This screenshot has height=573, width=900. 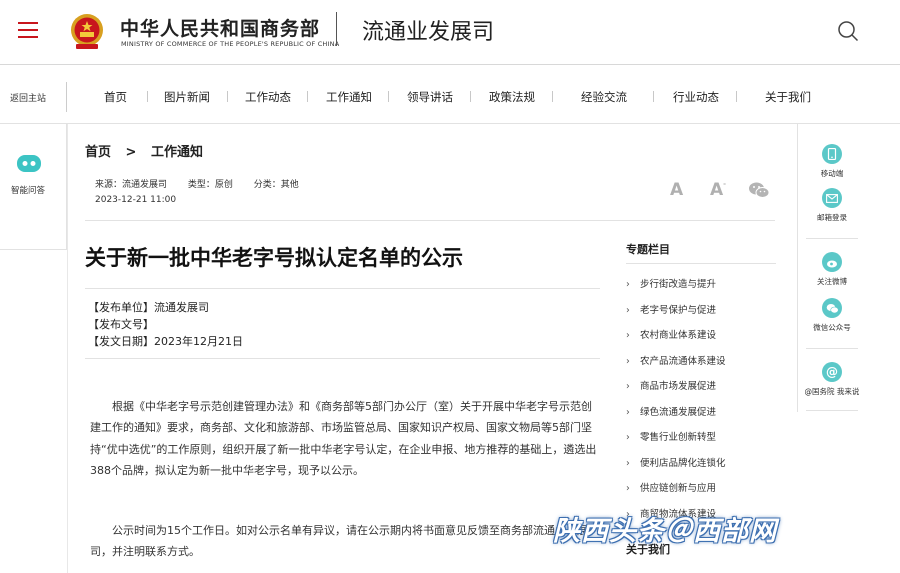 What do you see at coordinates (66, 97) in the screenshot?
I see `nav-divider` at bounding box center [66, 97].